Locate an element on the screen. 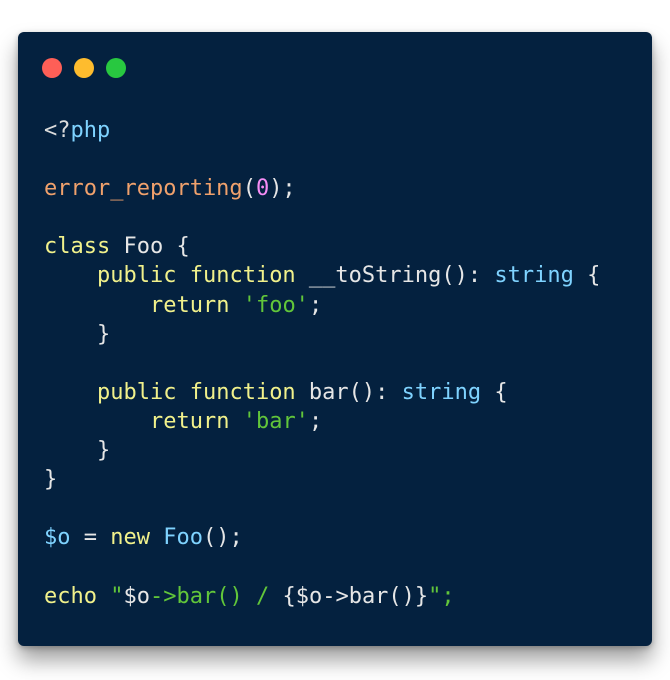  code-token-default: $o is located at coordinates (136, 596).